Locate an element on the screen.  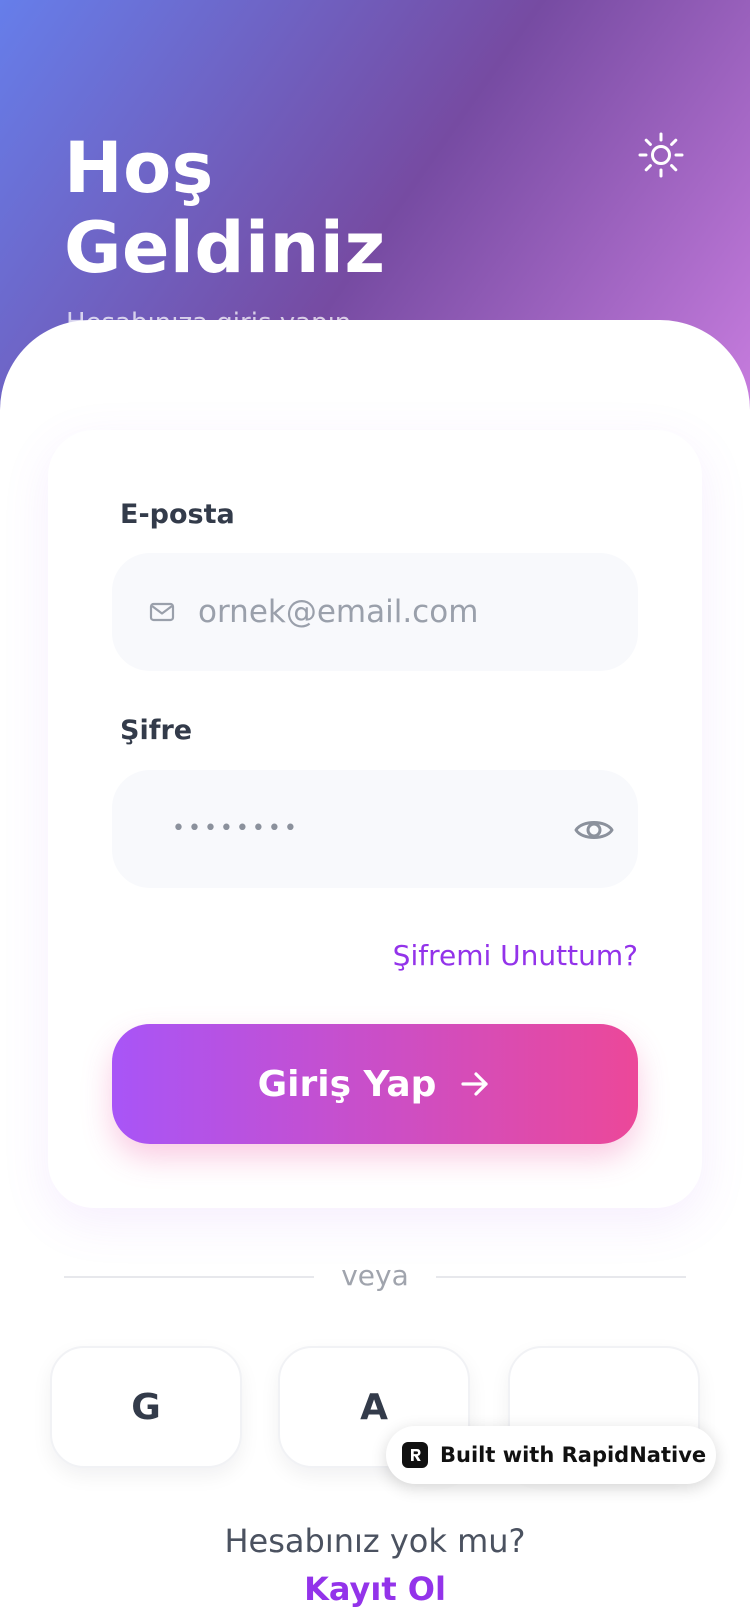
sun-icon is located at coordinates (661, 155).